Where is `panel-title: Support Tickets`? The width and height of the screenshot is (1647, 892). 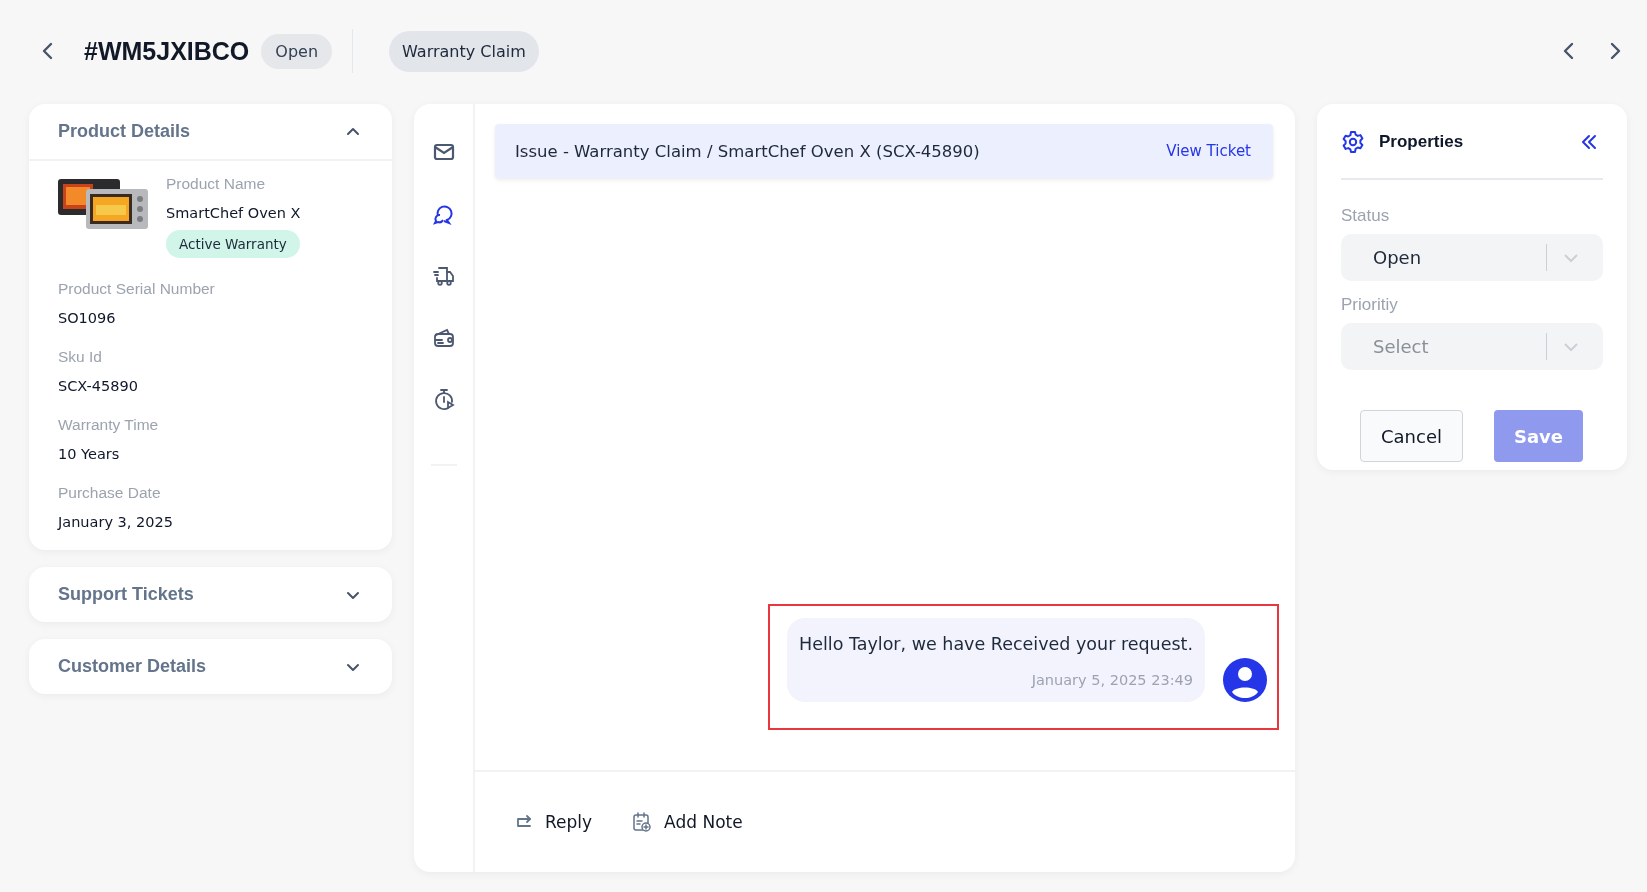
panel-title: Support Tickets is located at coordinates (126, 594).